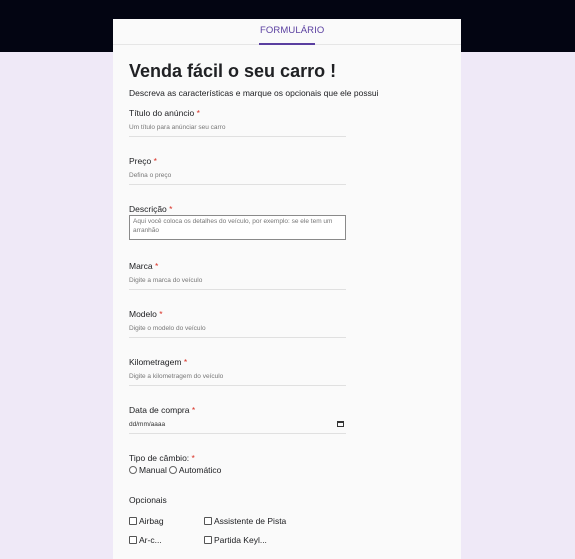  Describe the element at coordinates (148, 500) in the screenshot. I see `opcionais-title: Opcionais` at that location.